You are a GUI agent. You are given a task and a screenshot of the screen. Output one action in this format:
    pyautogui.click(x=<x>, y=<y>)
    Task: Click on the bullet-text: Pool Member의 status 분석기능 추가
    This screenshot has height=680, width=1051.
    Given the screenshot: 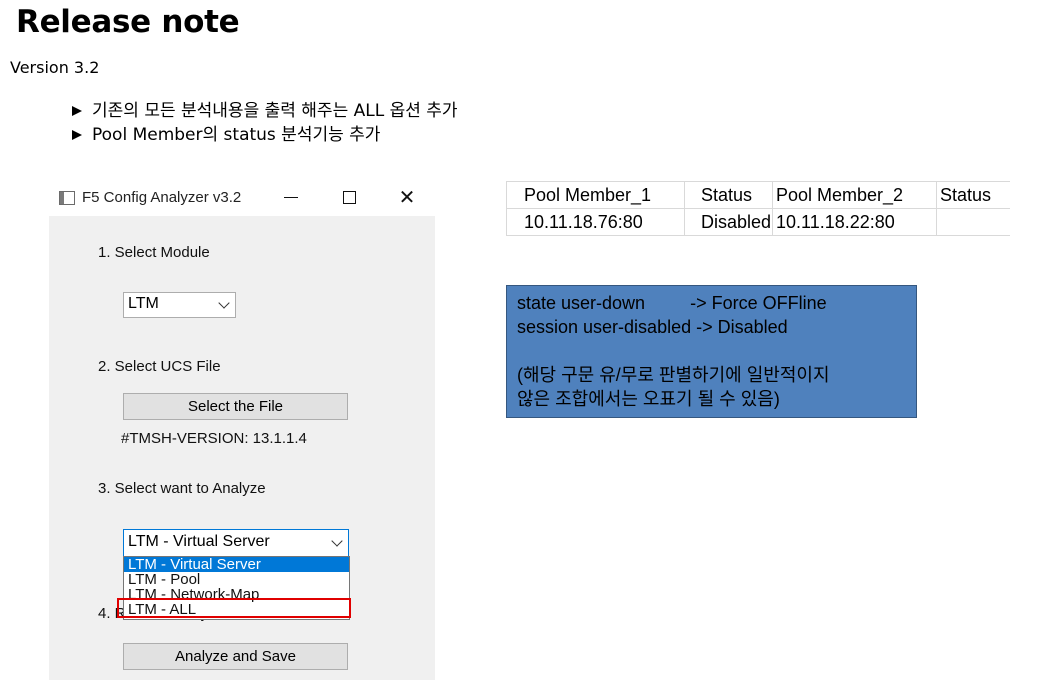 What is the action you would take?
    pyautogui.click(x=236, y=135)
    